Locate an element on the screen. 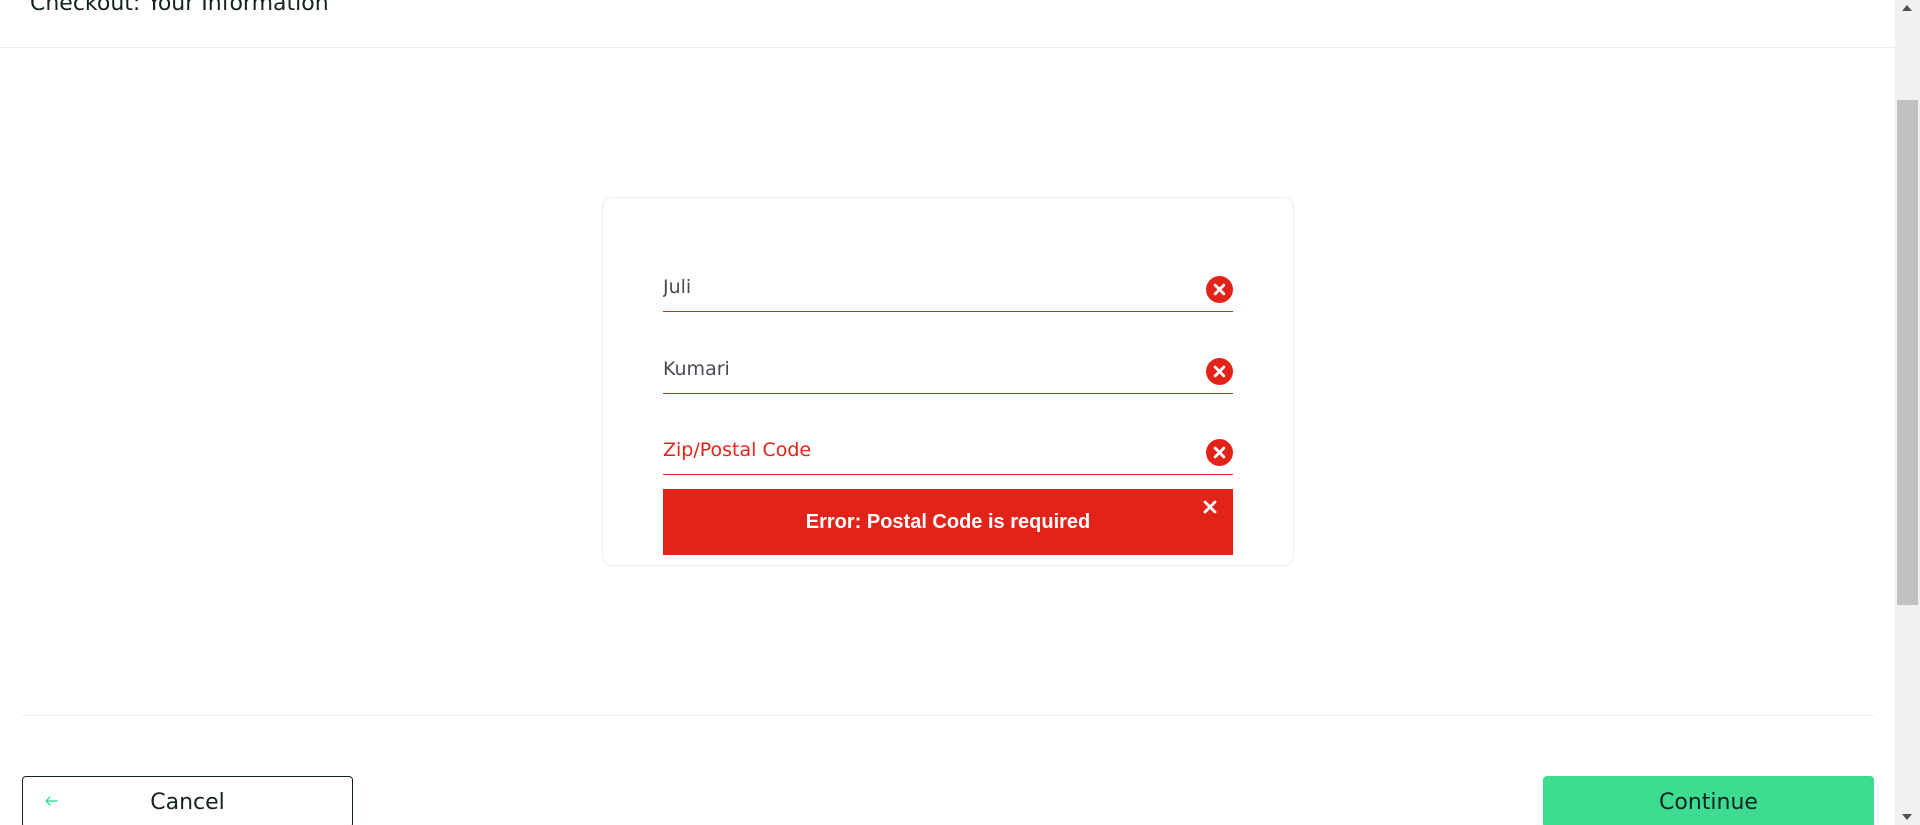 The height and width of the screenshot is (825, 1920). error-message-container: Error: Postal Code is required is located at coordinates (948, 522).